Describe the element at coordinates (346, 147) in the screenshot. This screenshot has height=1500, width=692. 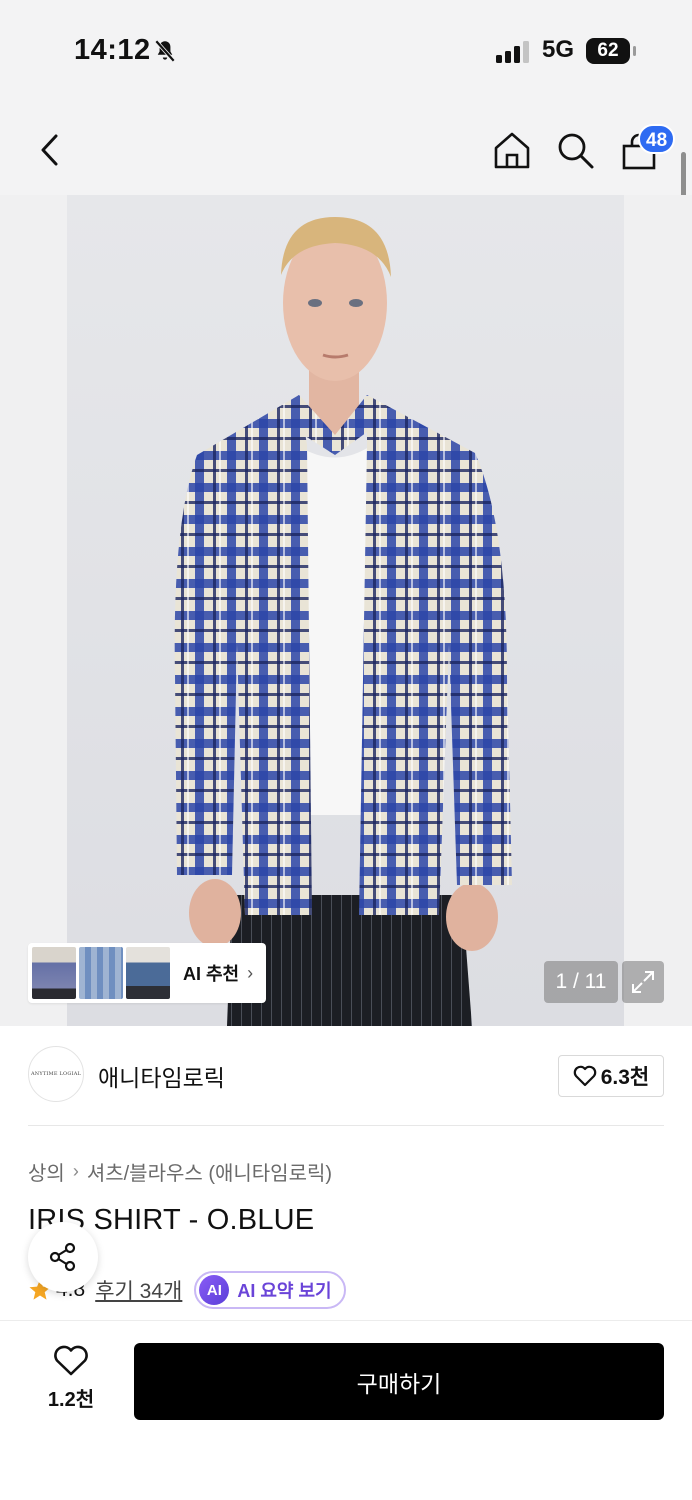
I see `top-nav` at that location.